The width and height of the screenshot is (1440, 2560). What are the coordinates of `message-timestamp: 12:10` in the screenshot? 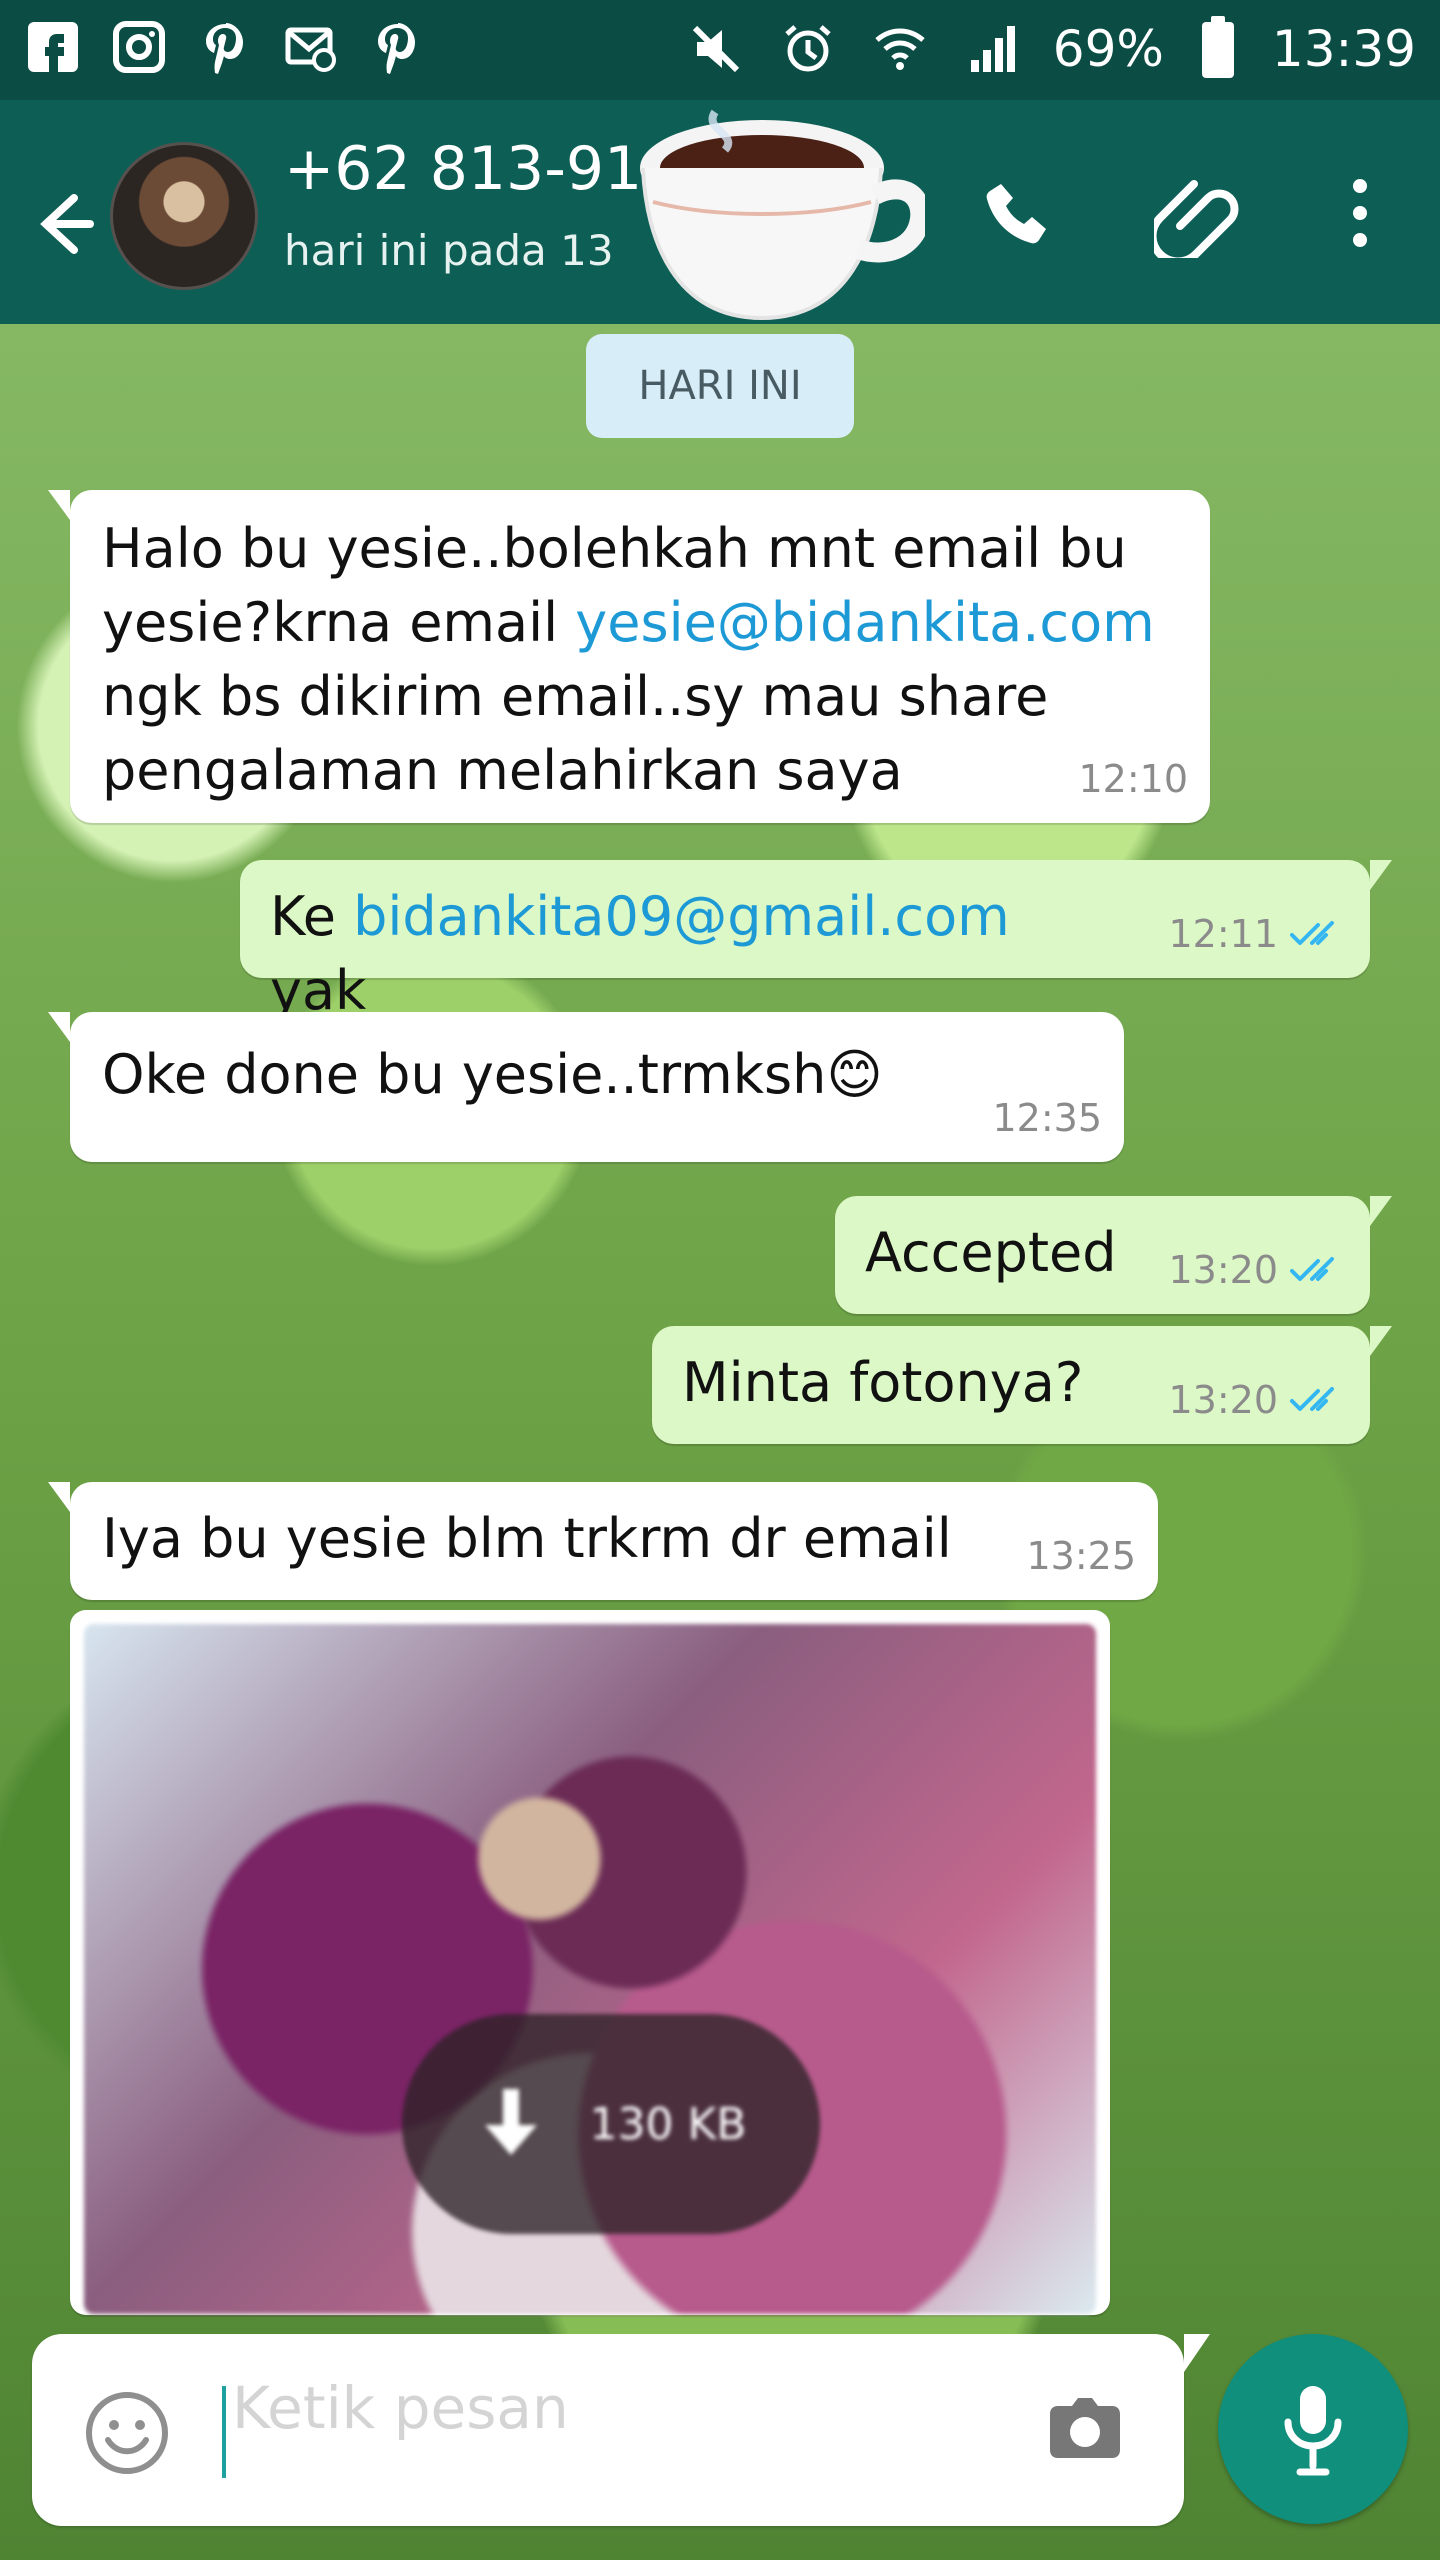 It's located at (1133, 779).